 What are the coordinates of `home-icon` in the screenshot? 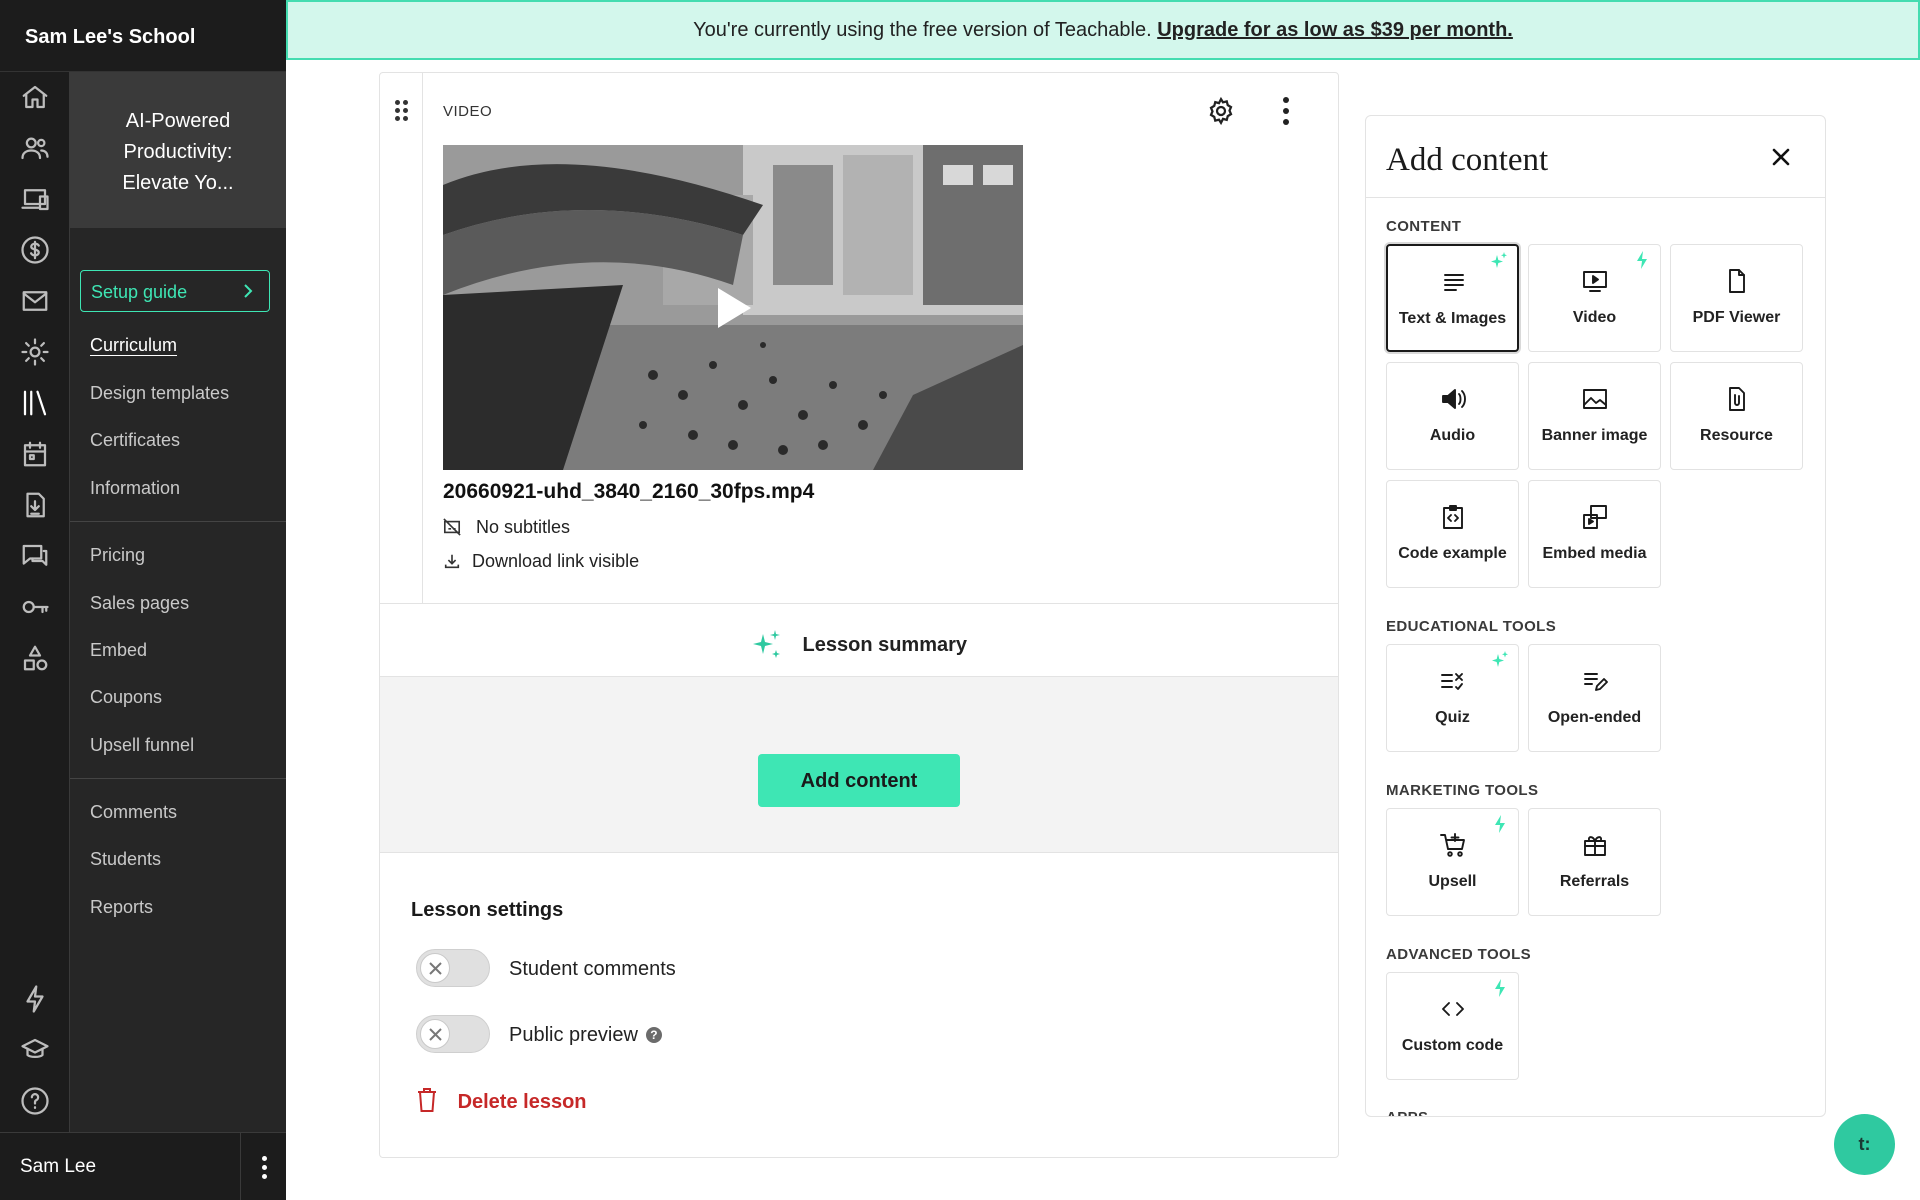 It's located at (35, 97).